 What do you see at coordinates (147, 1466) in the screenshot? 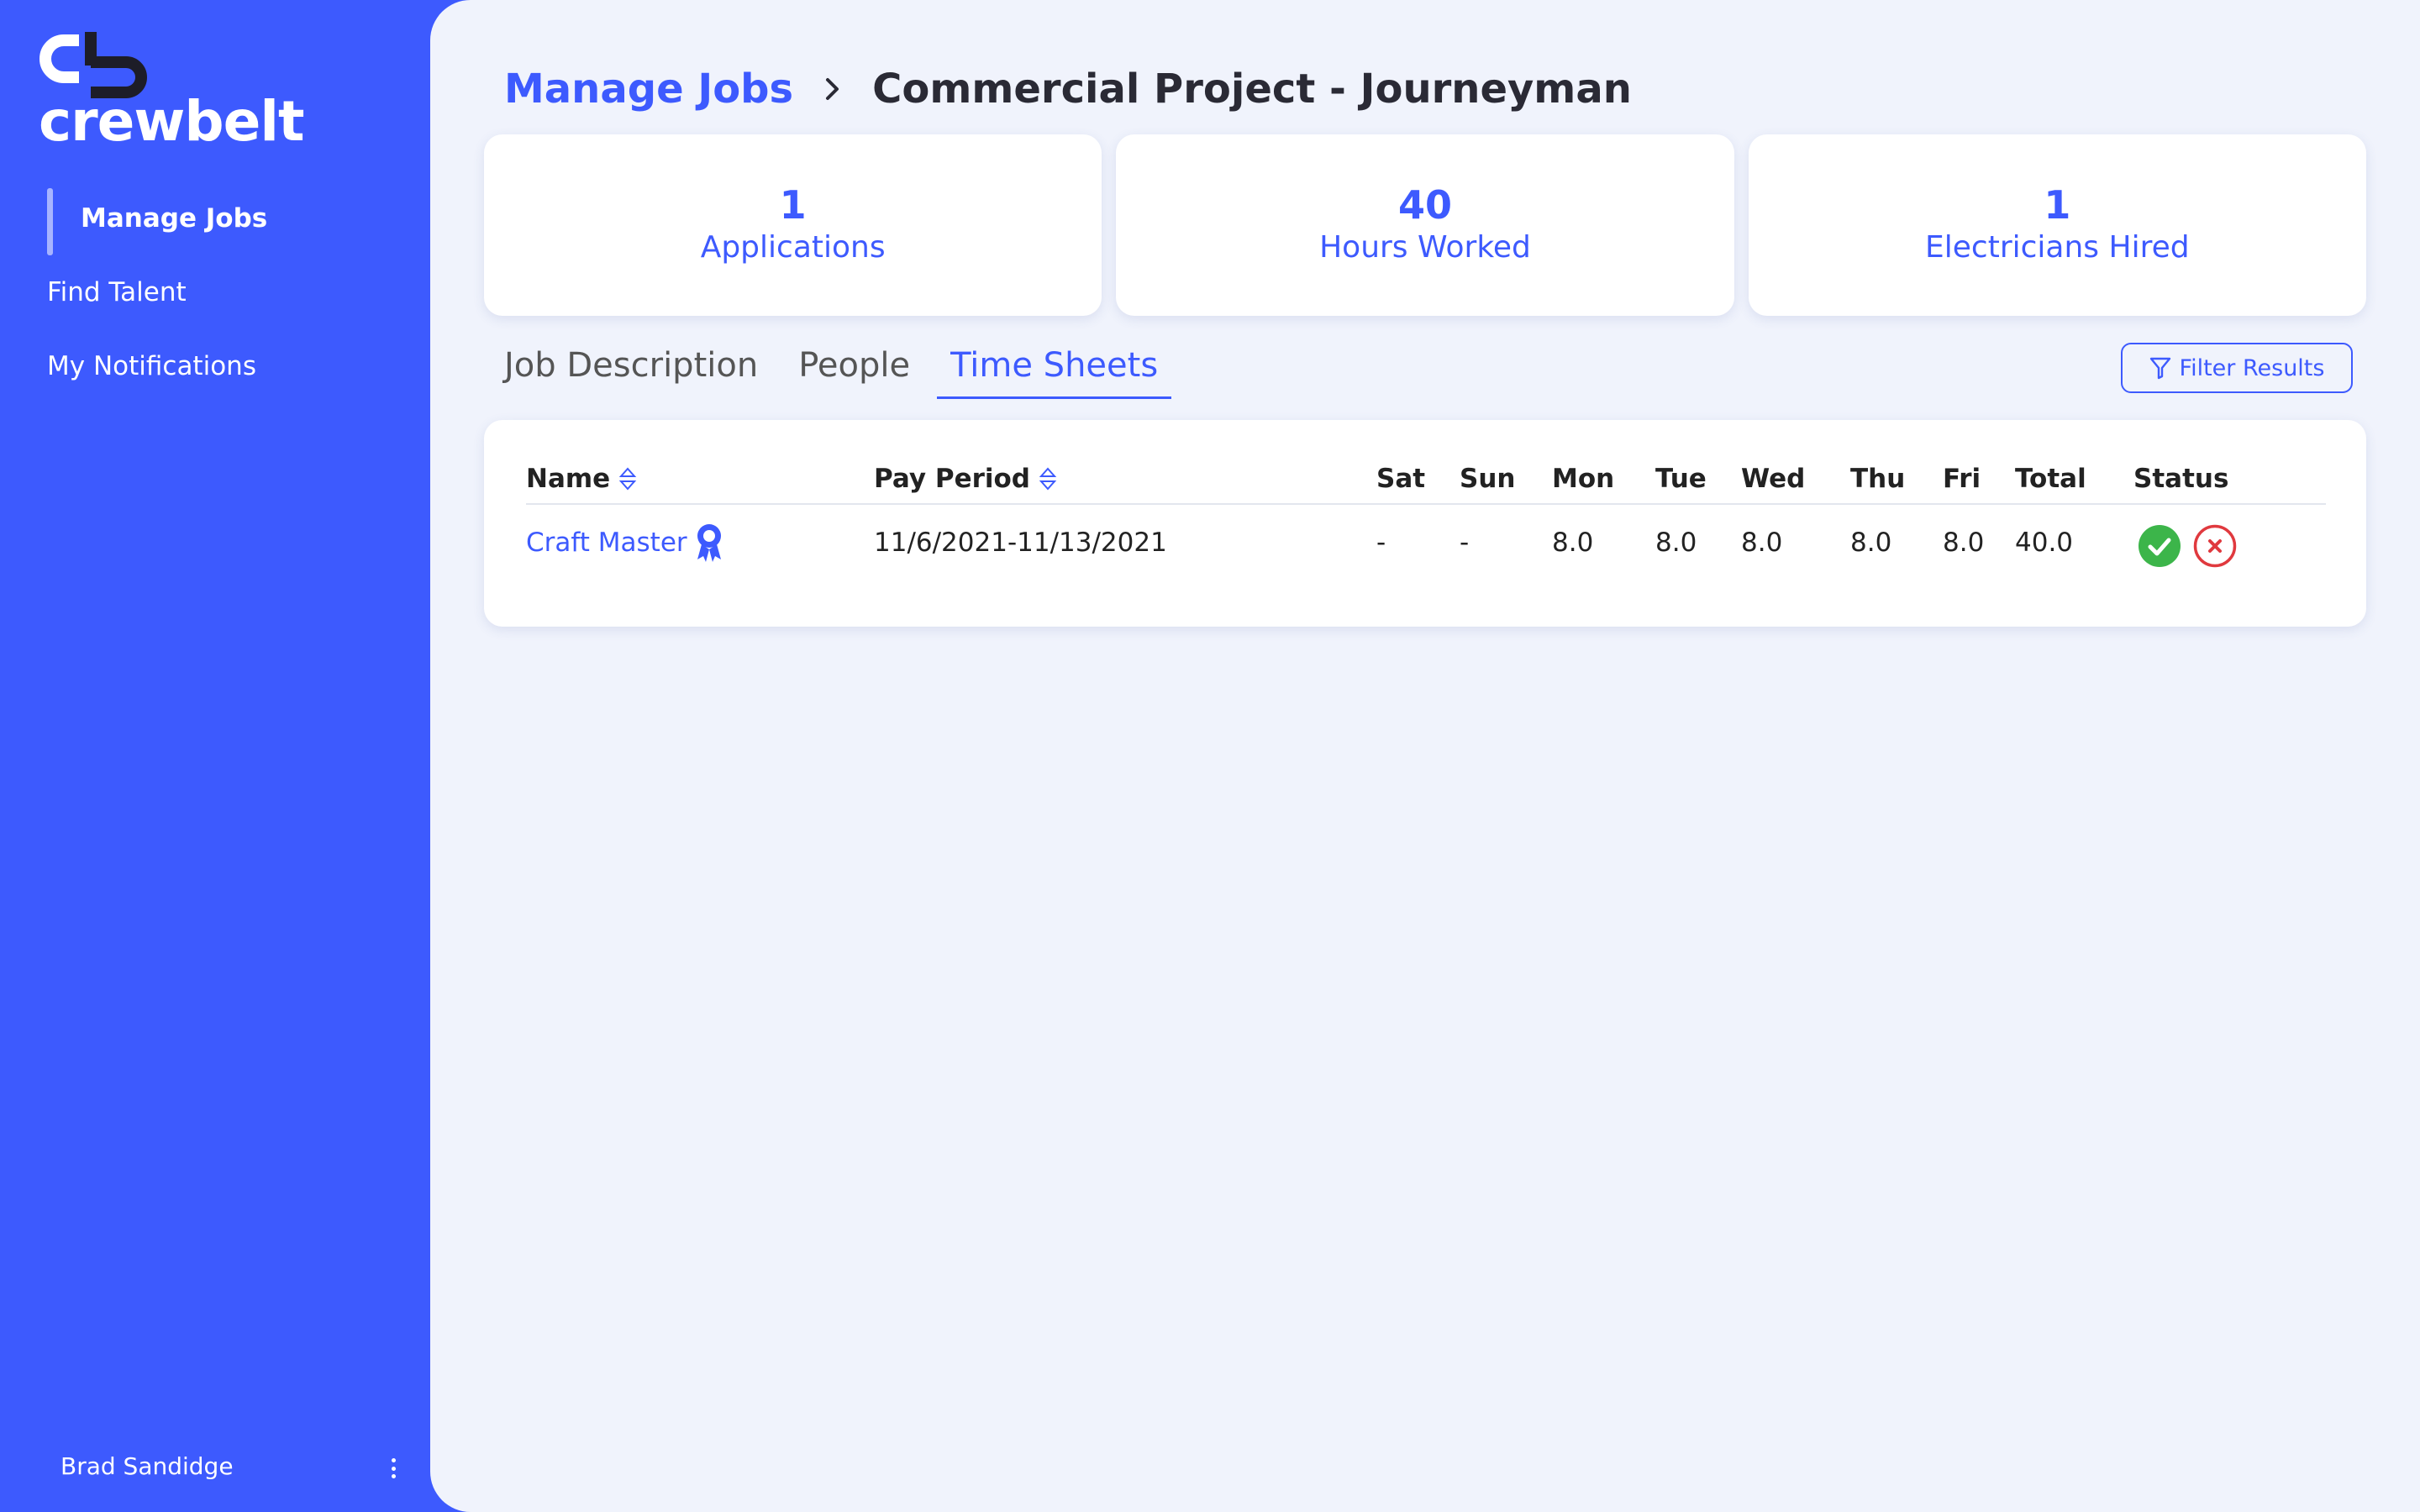
I see `user-name: Brad Sandidge` at bounding box center [147, 1466].